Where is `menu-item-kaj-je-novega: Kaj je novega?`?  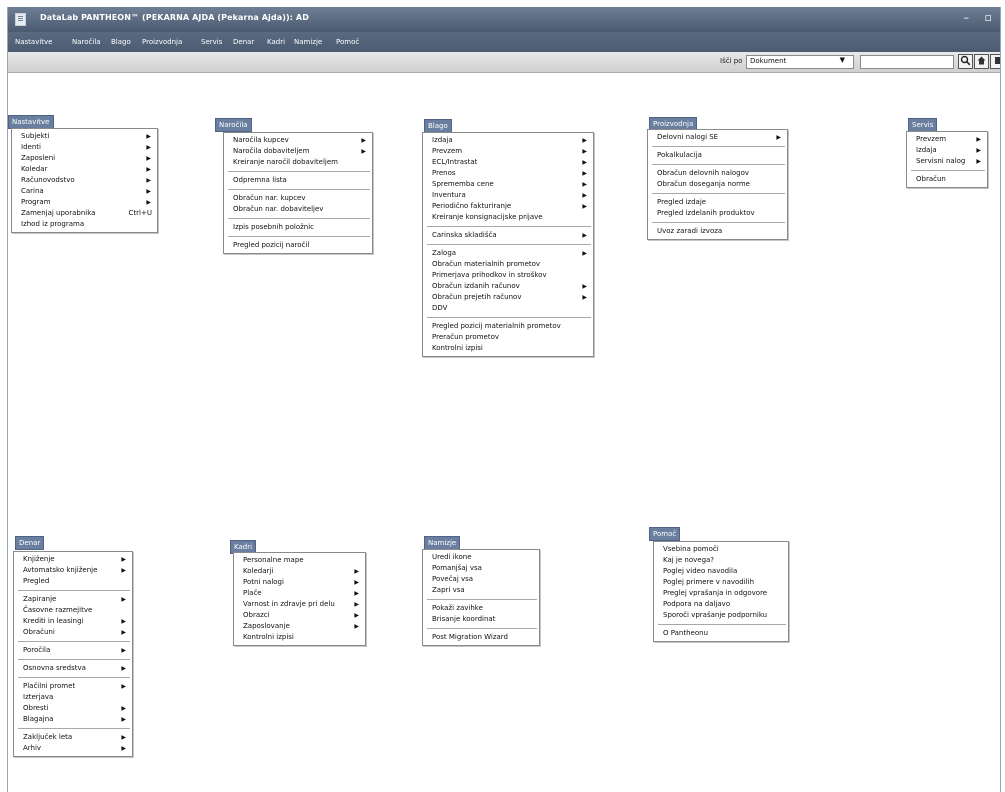 menu-item-kaj-je-novega: Kaj je novega? is located at coordinates (721, 560).